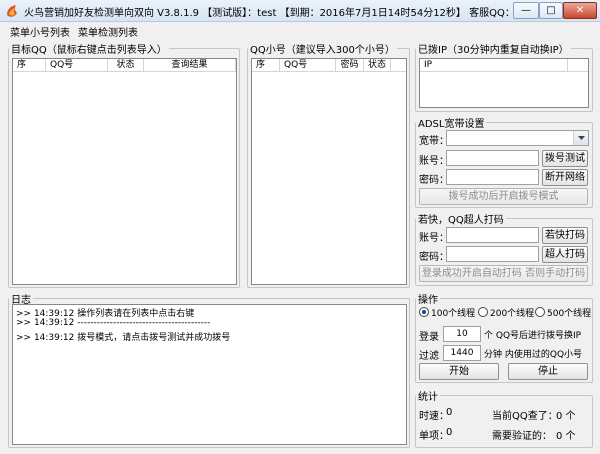  What do you see at coordinates (507, 138) in the screenshot?
I see `broadband-select-value` at bounding box center [507, 138].